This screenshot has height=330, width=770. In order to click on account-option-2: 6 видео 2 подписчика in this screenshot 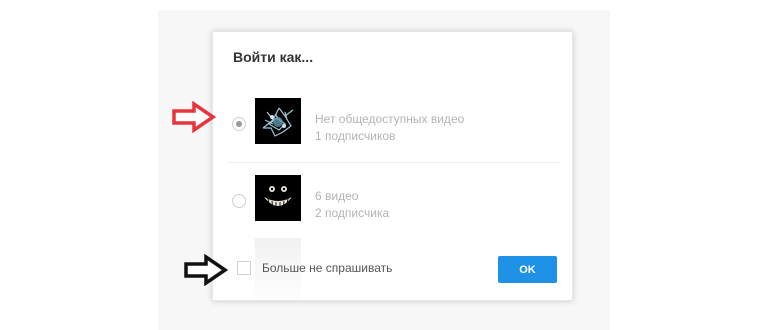, I will do `click(393, 203)`.